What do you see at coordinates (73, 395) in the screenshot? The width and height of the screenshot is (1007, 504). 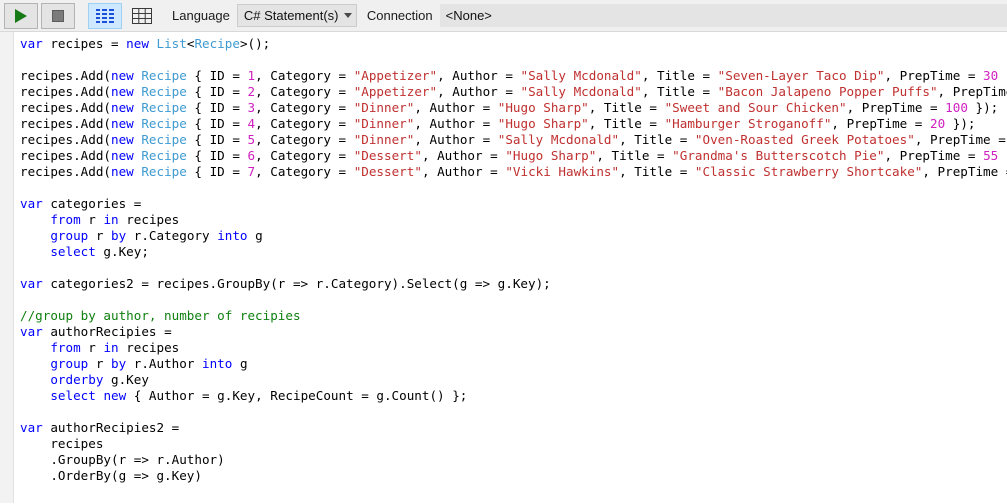 I see `code-token-kw: select` at bounding box center [73, 395].